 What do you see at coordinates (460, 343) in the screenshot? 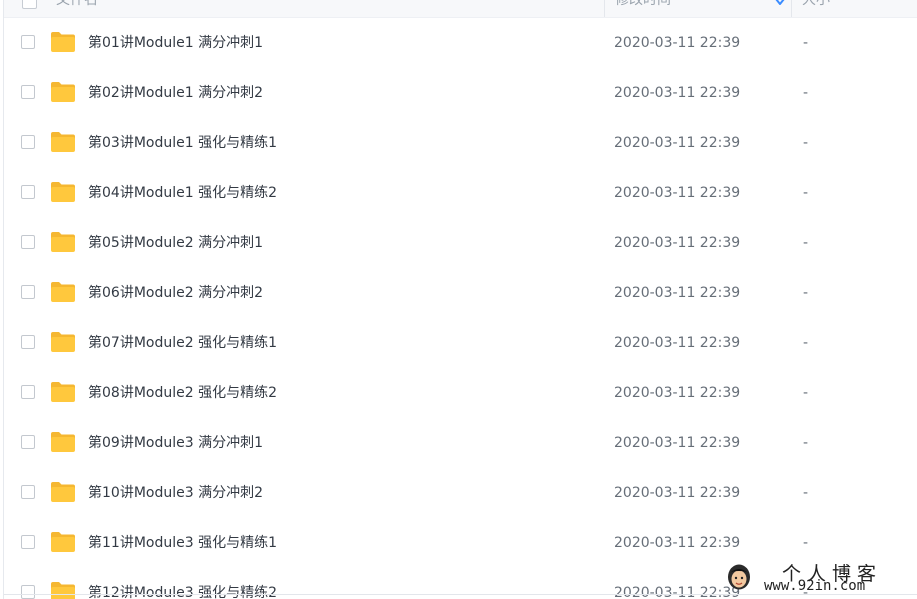
I see `file-row: 第07讲Module2 强化与精练1 2020-03-11 22:39 -` at bounding box center [460, 343].